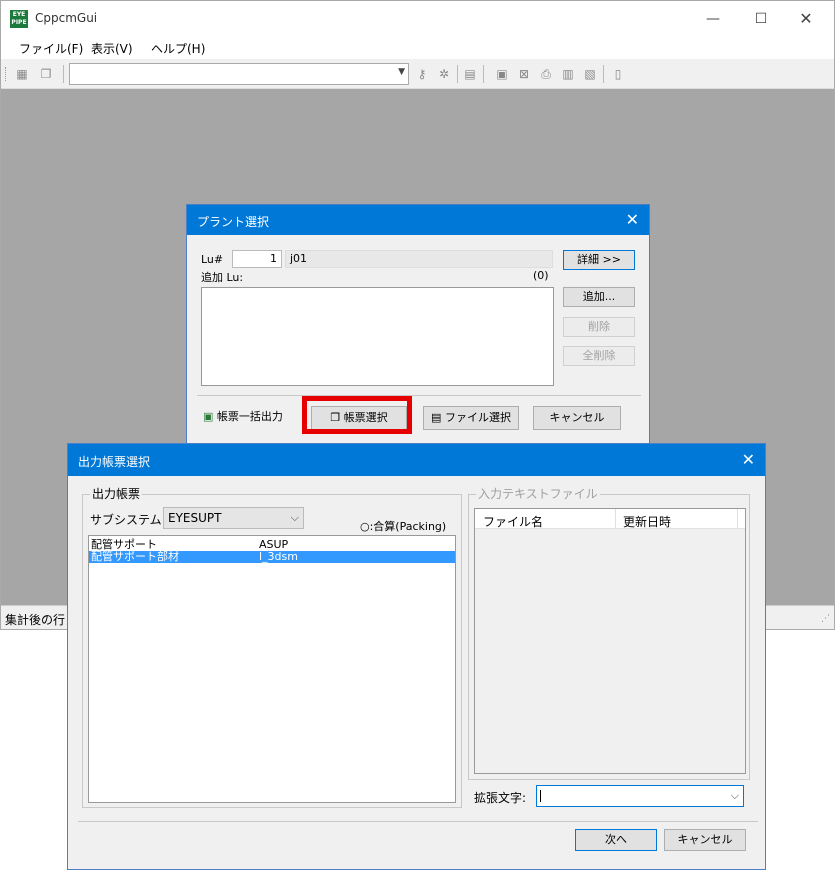 The width and height of the screenshot is (835, 872). I want to click on key-icon: ⚷, so click(422, 74).